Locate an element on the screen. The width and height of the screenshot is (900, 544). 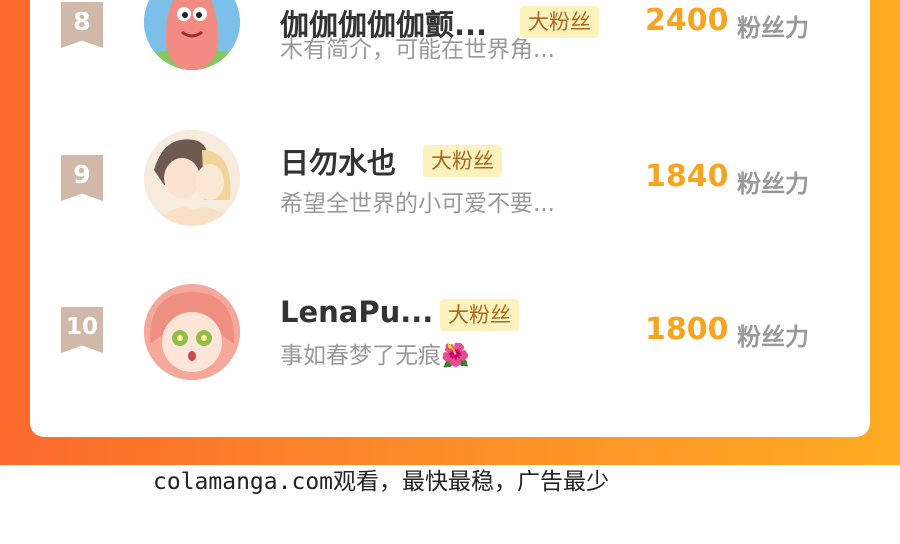
watermark-footer: colamanga.com观看，最快最稳，广告最少 is located at coordinates (381, 482).